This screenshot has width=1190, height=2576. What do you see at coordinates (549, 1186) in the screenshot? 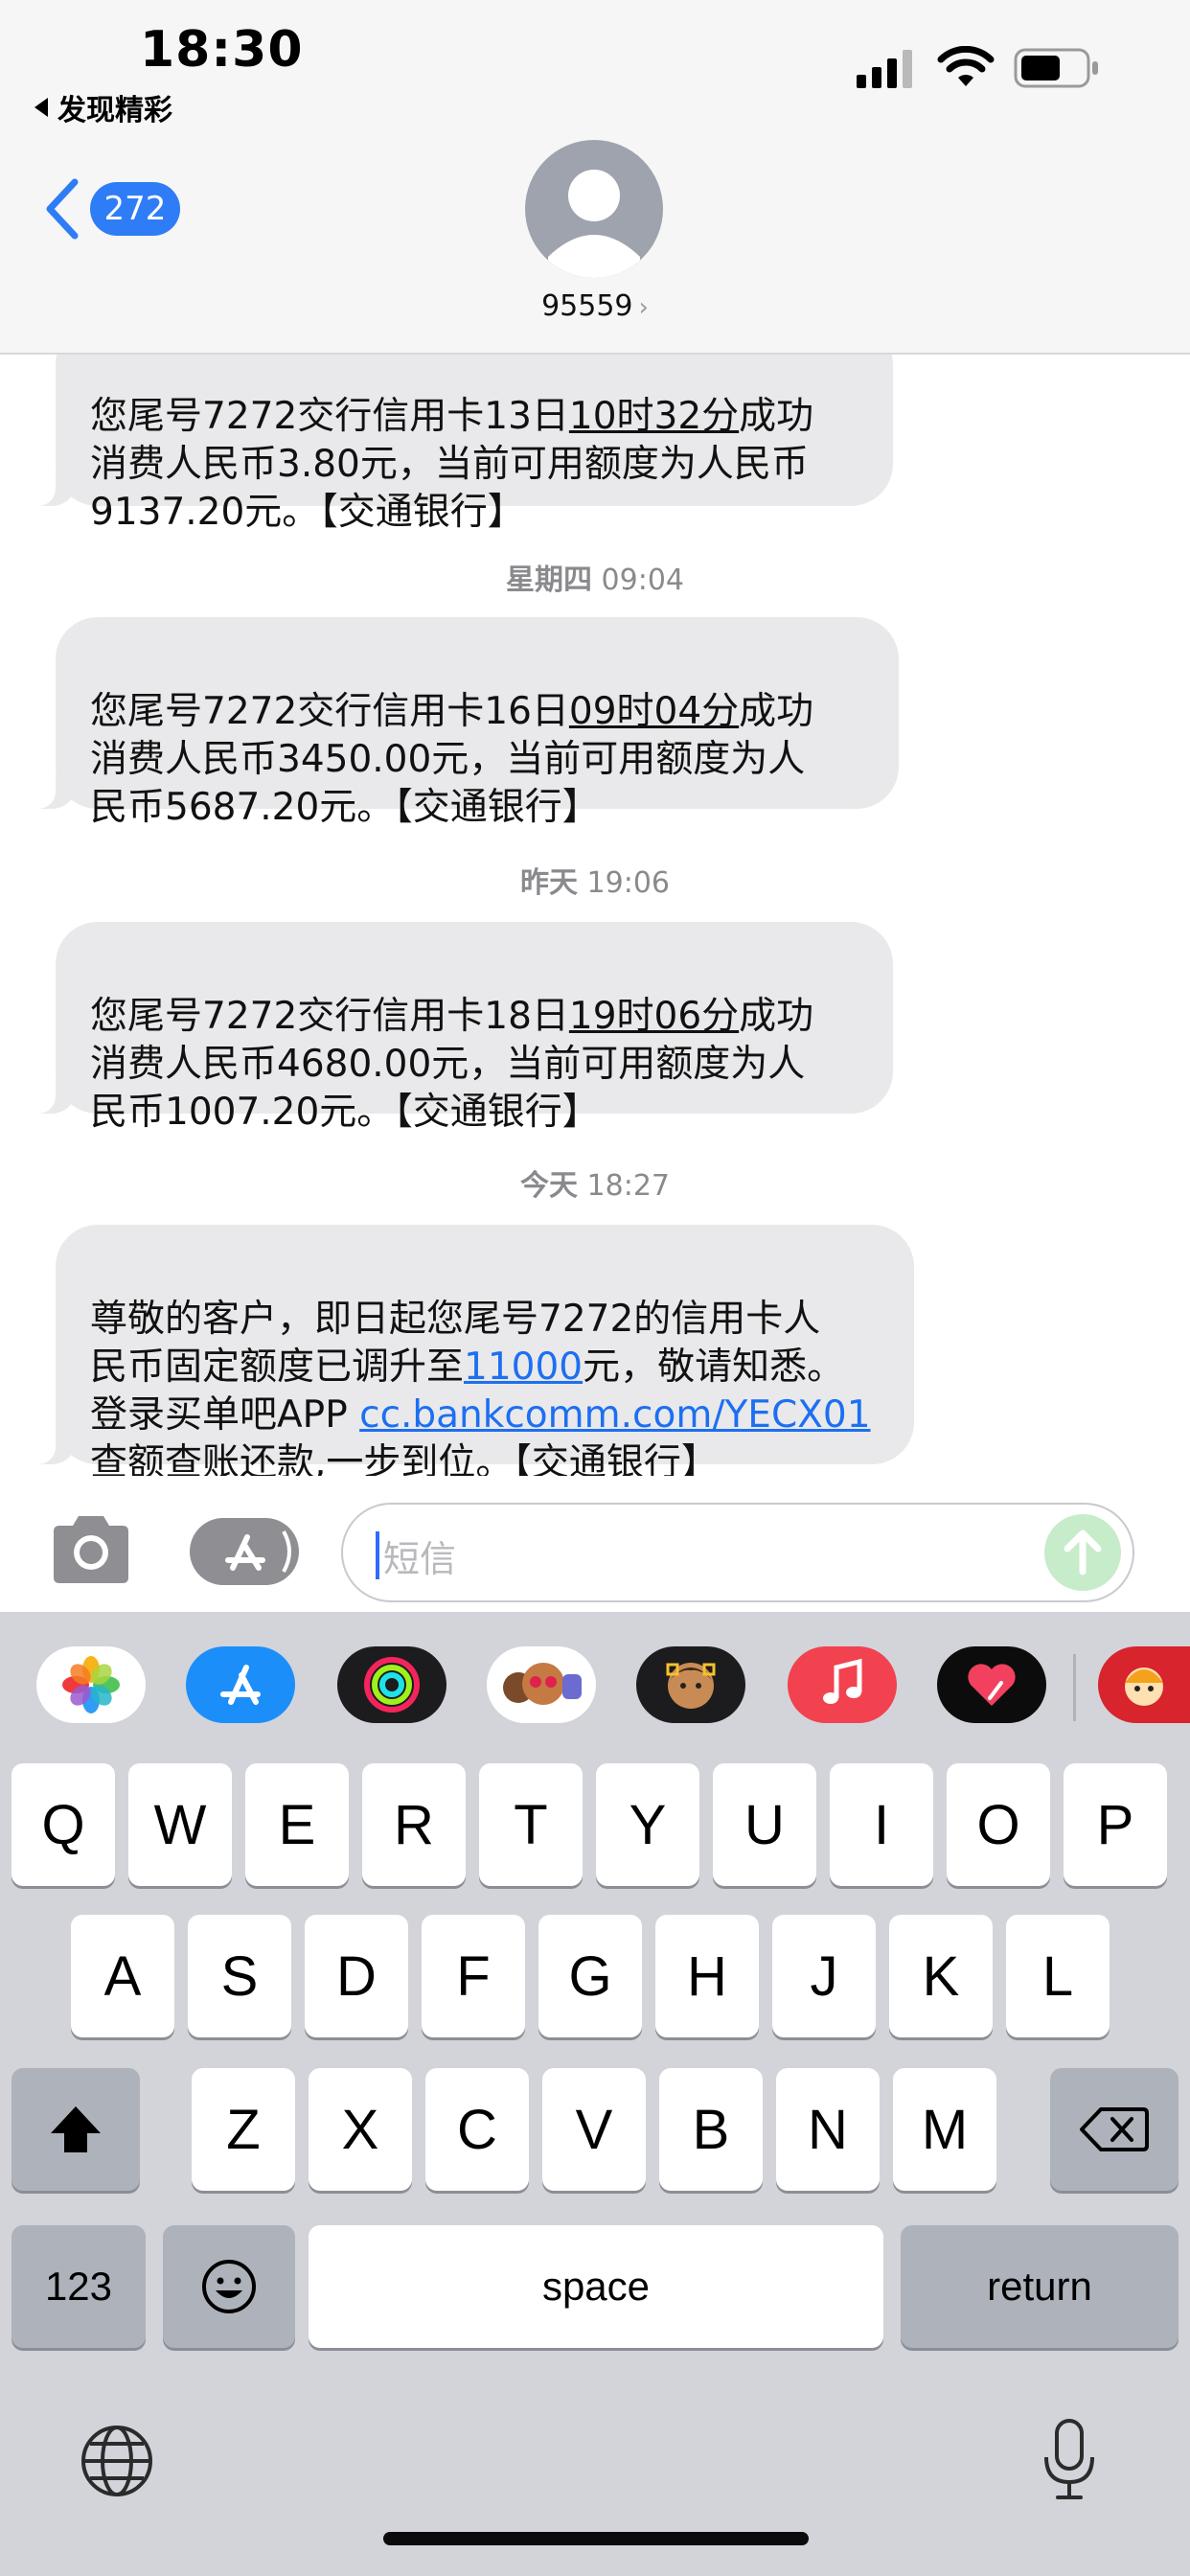
I see `timestamp-day: 今天` at bounding box center [549, 1186].